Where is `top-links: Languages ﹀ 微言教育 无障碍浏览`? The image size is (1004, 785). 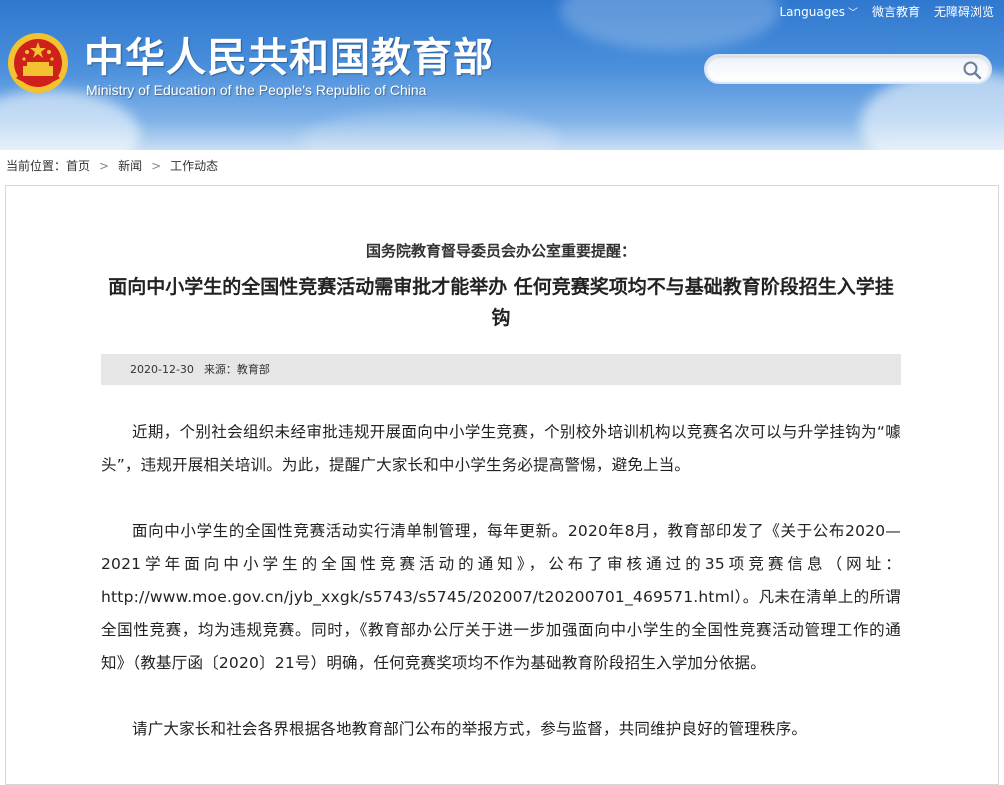
top-links: Languages ﹀ 微言教育 无障碍浏览 is located at coordinates (886, 11).